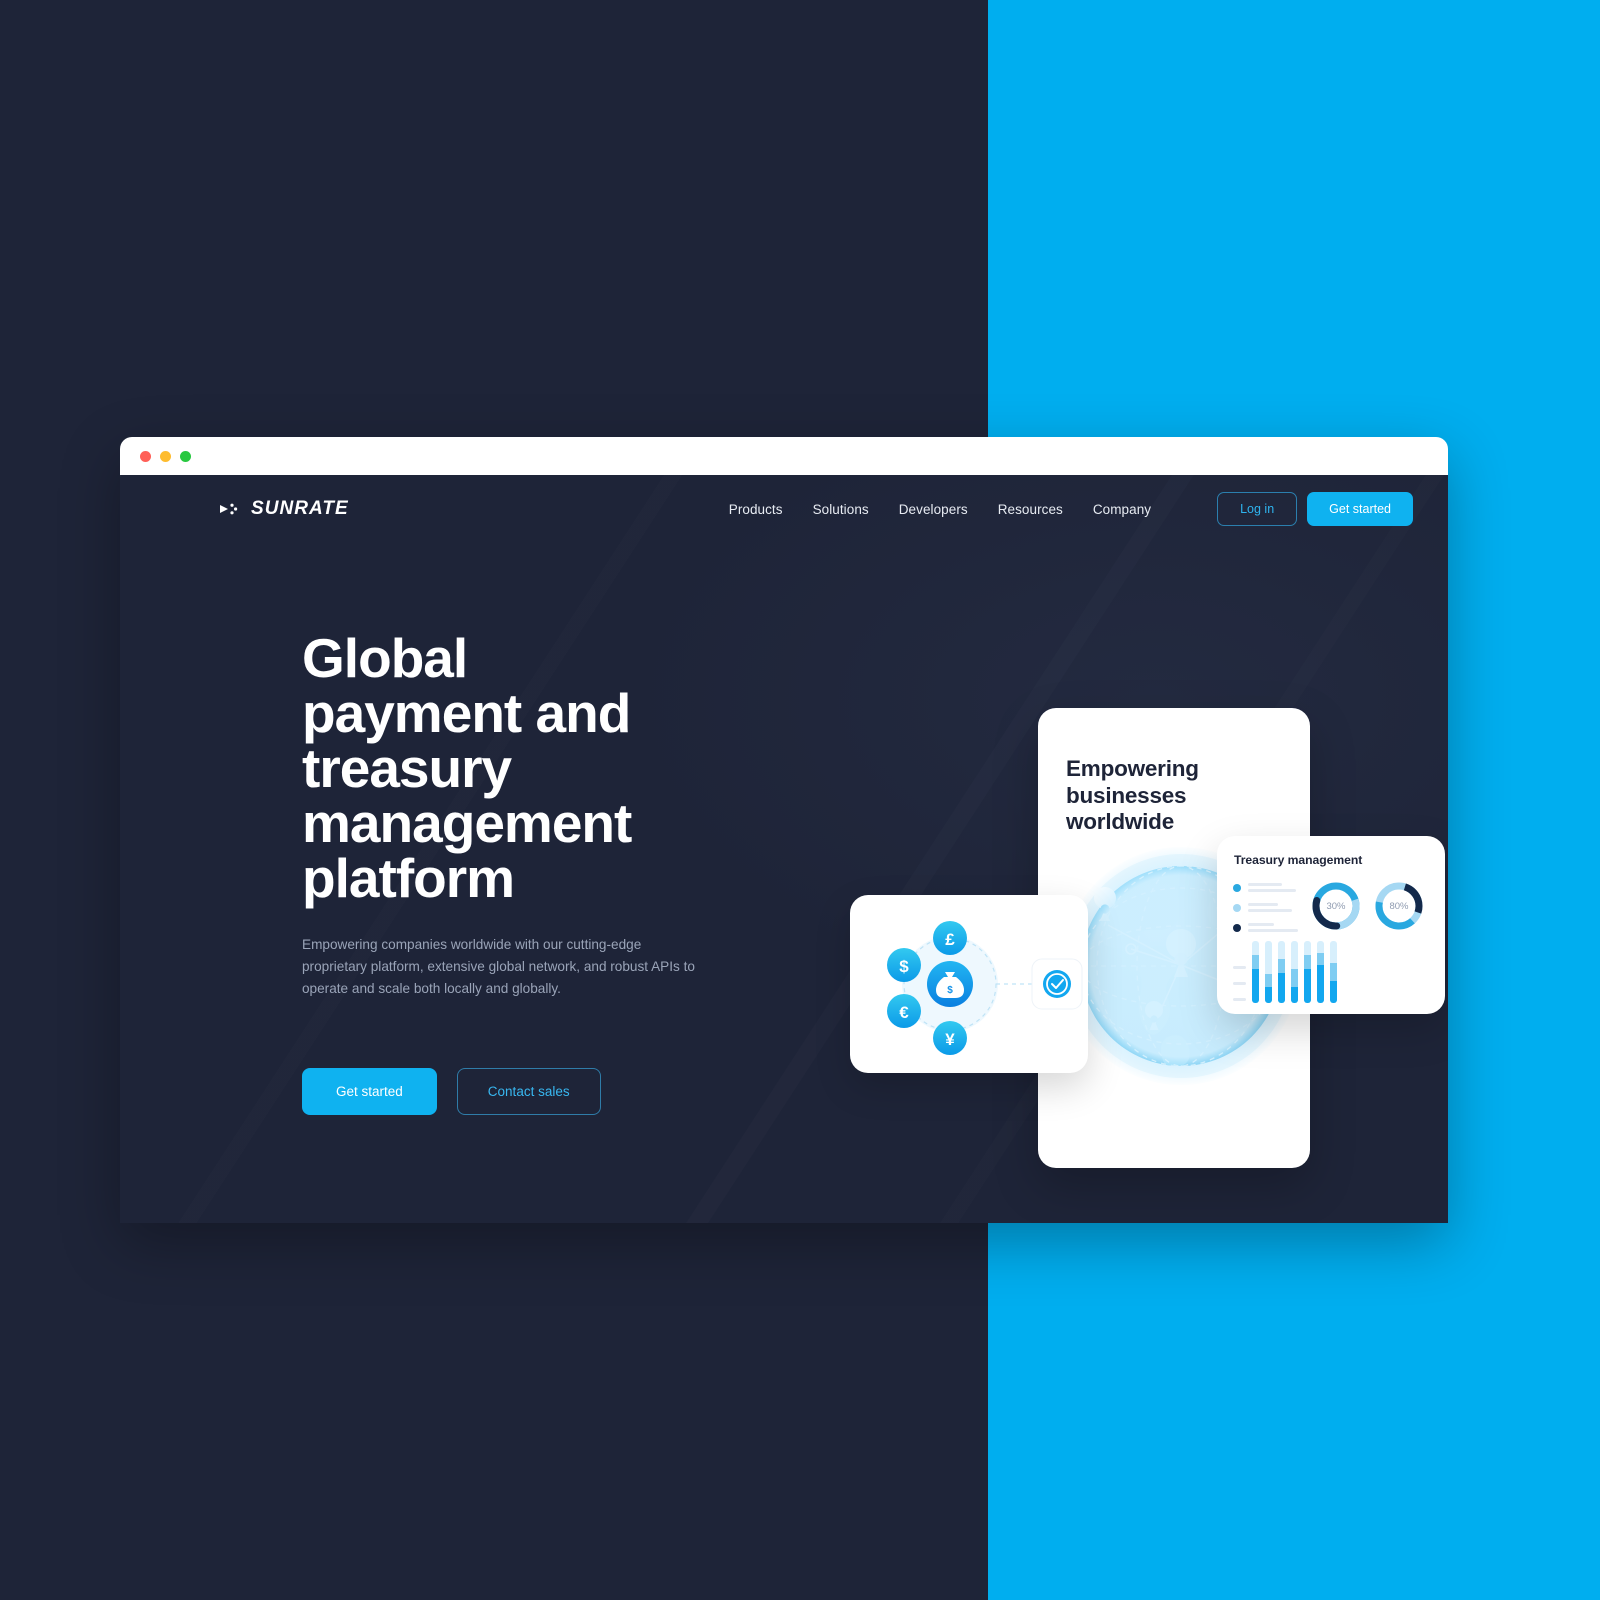  What do you see at coordinates (1188, 796) in the screenshot?
I see `empowering-card-title: Empowering businesses worldwide` at bounding box center [1188, 796].